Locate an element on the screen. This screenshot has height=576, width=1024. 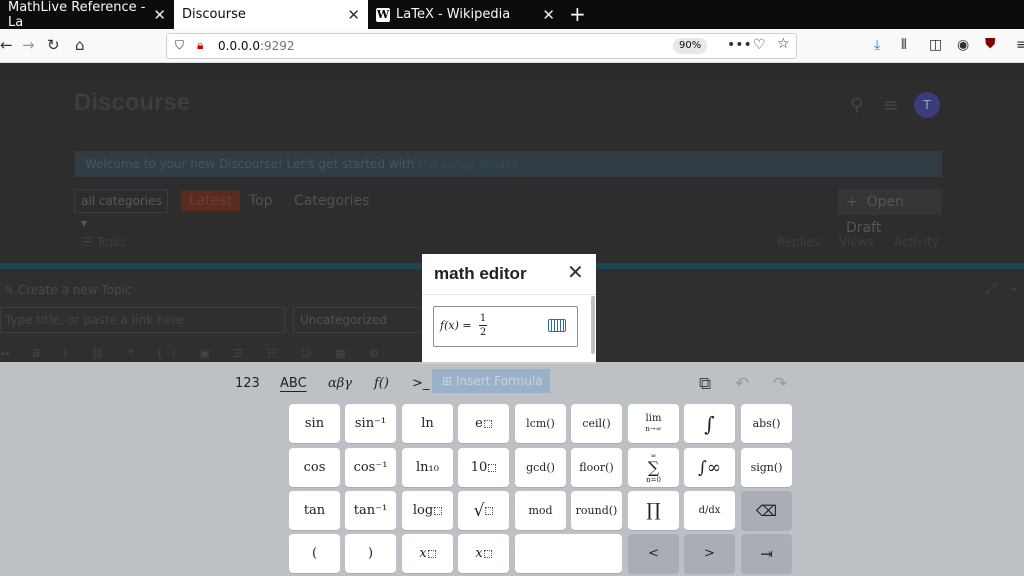
zoom-indicator: 90% is located at coordinates (690, 46).